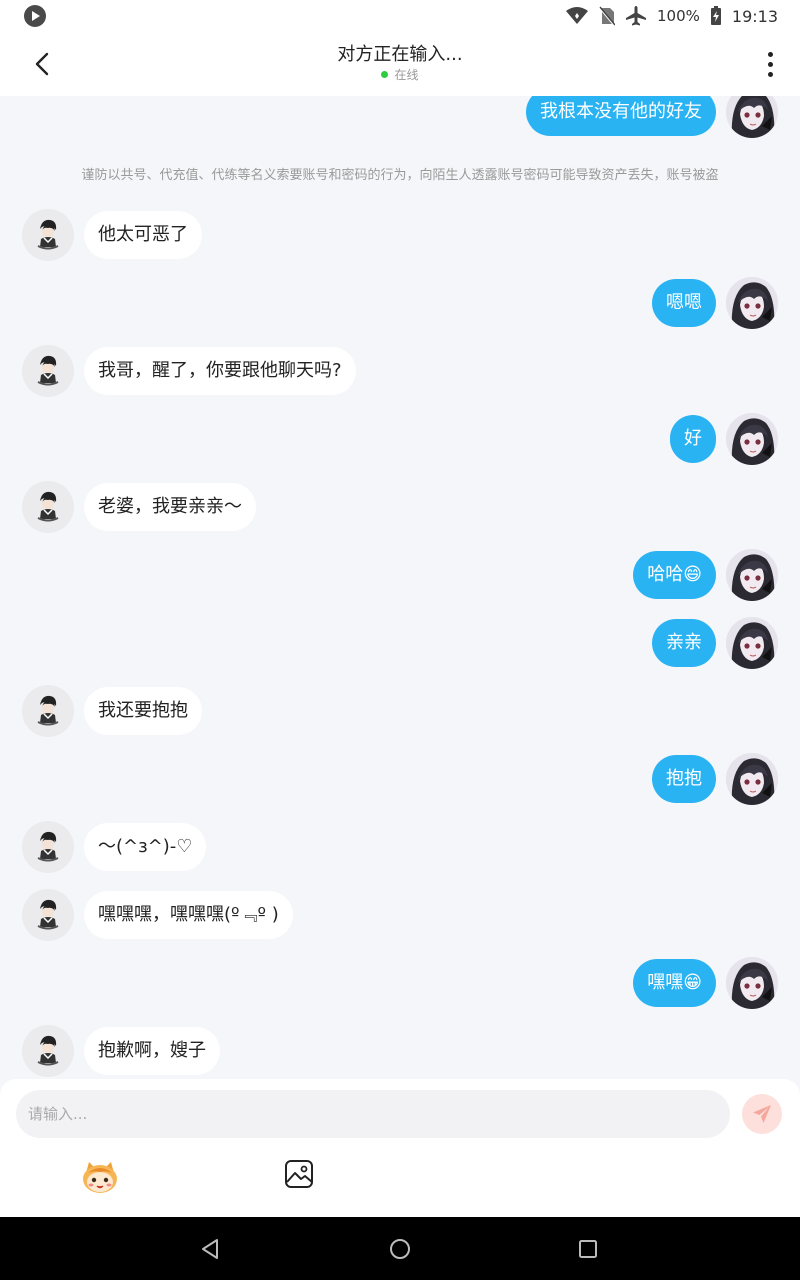  I want to click on status-bar: 100% 19:13, so click(400, 16).